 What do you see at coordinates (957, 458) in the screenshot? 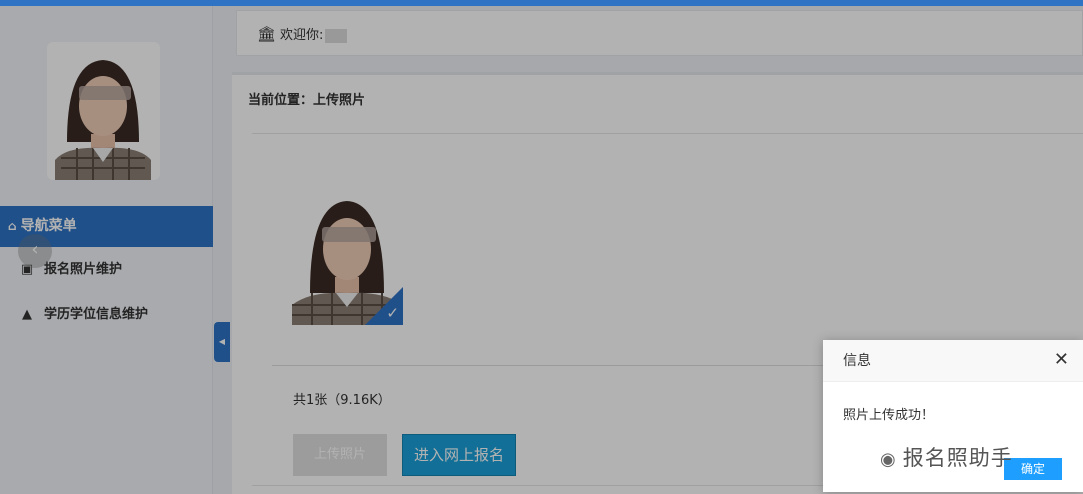
I see `watermark-text: 报名照助手` at bounding box center [957, 458].